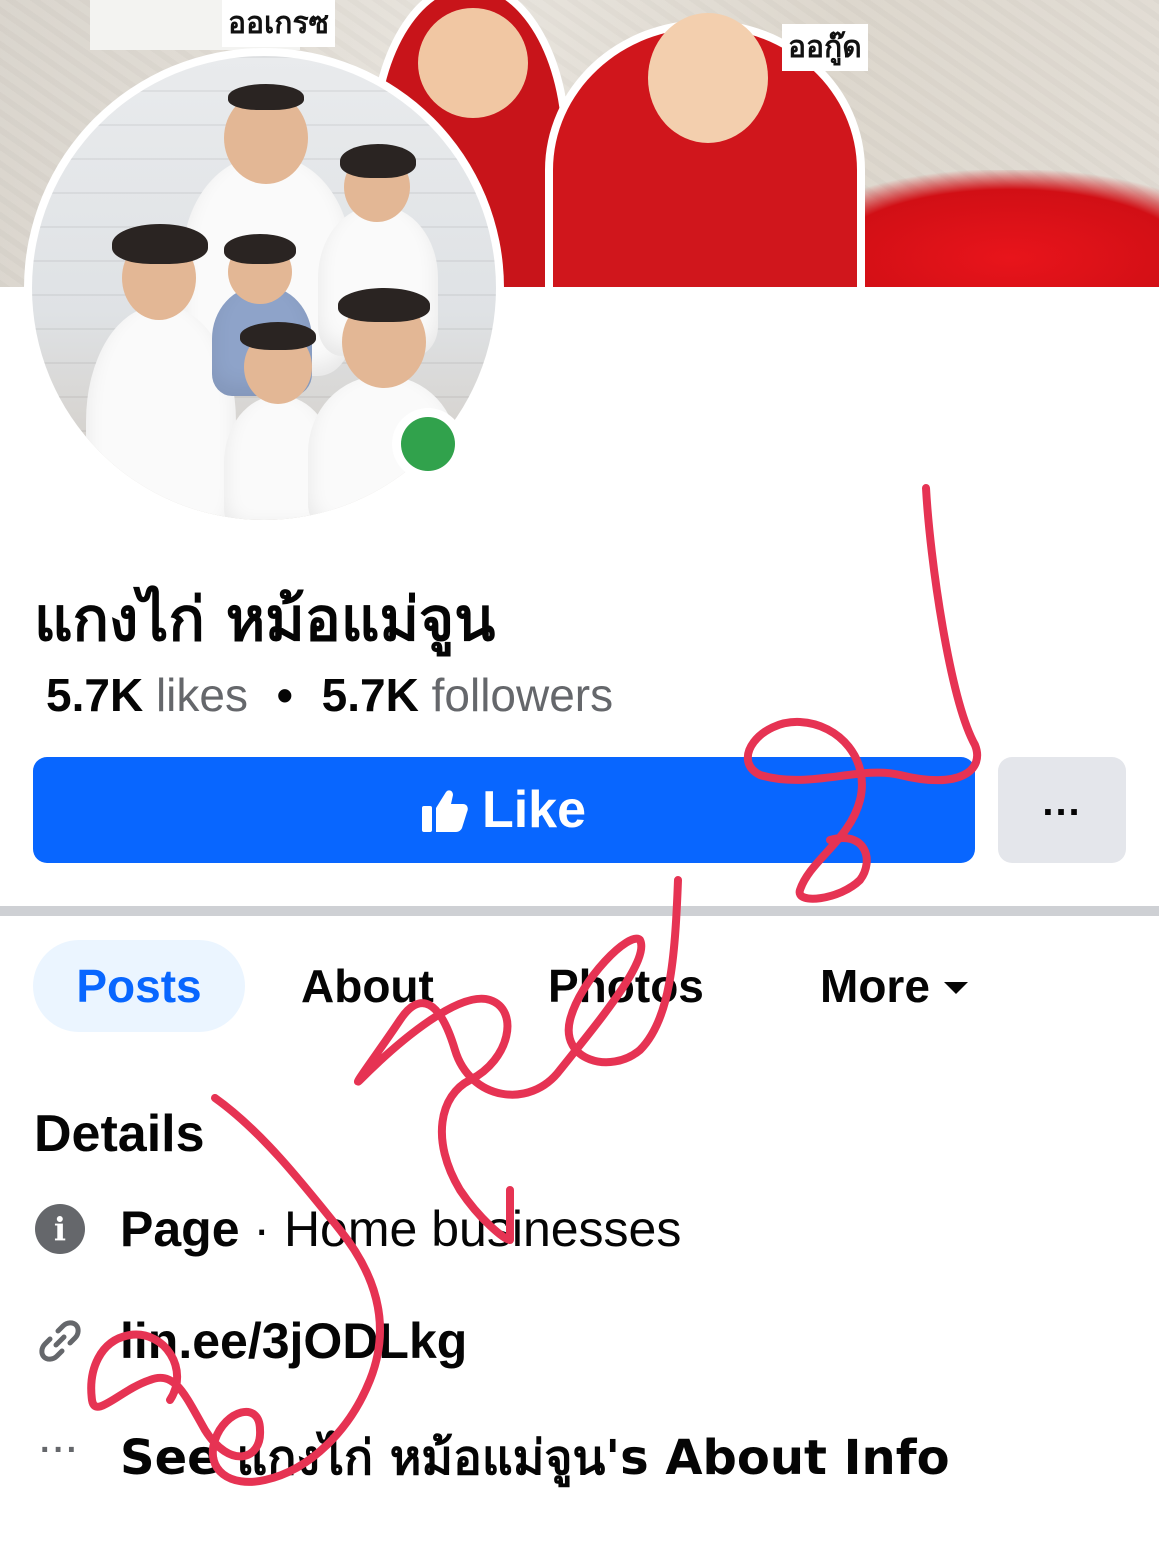 This screenshot has width=1159, height=1545. Describe the element at coordinates (428, 444) in the screenshot. I see `online-status-indicator` at that location.